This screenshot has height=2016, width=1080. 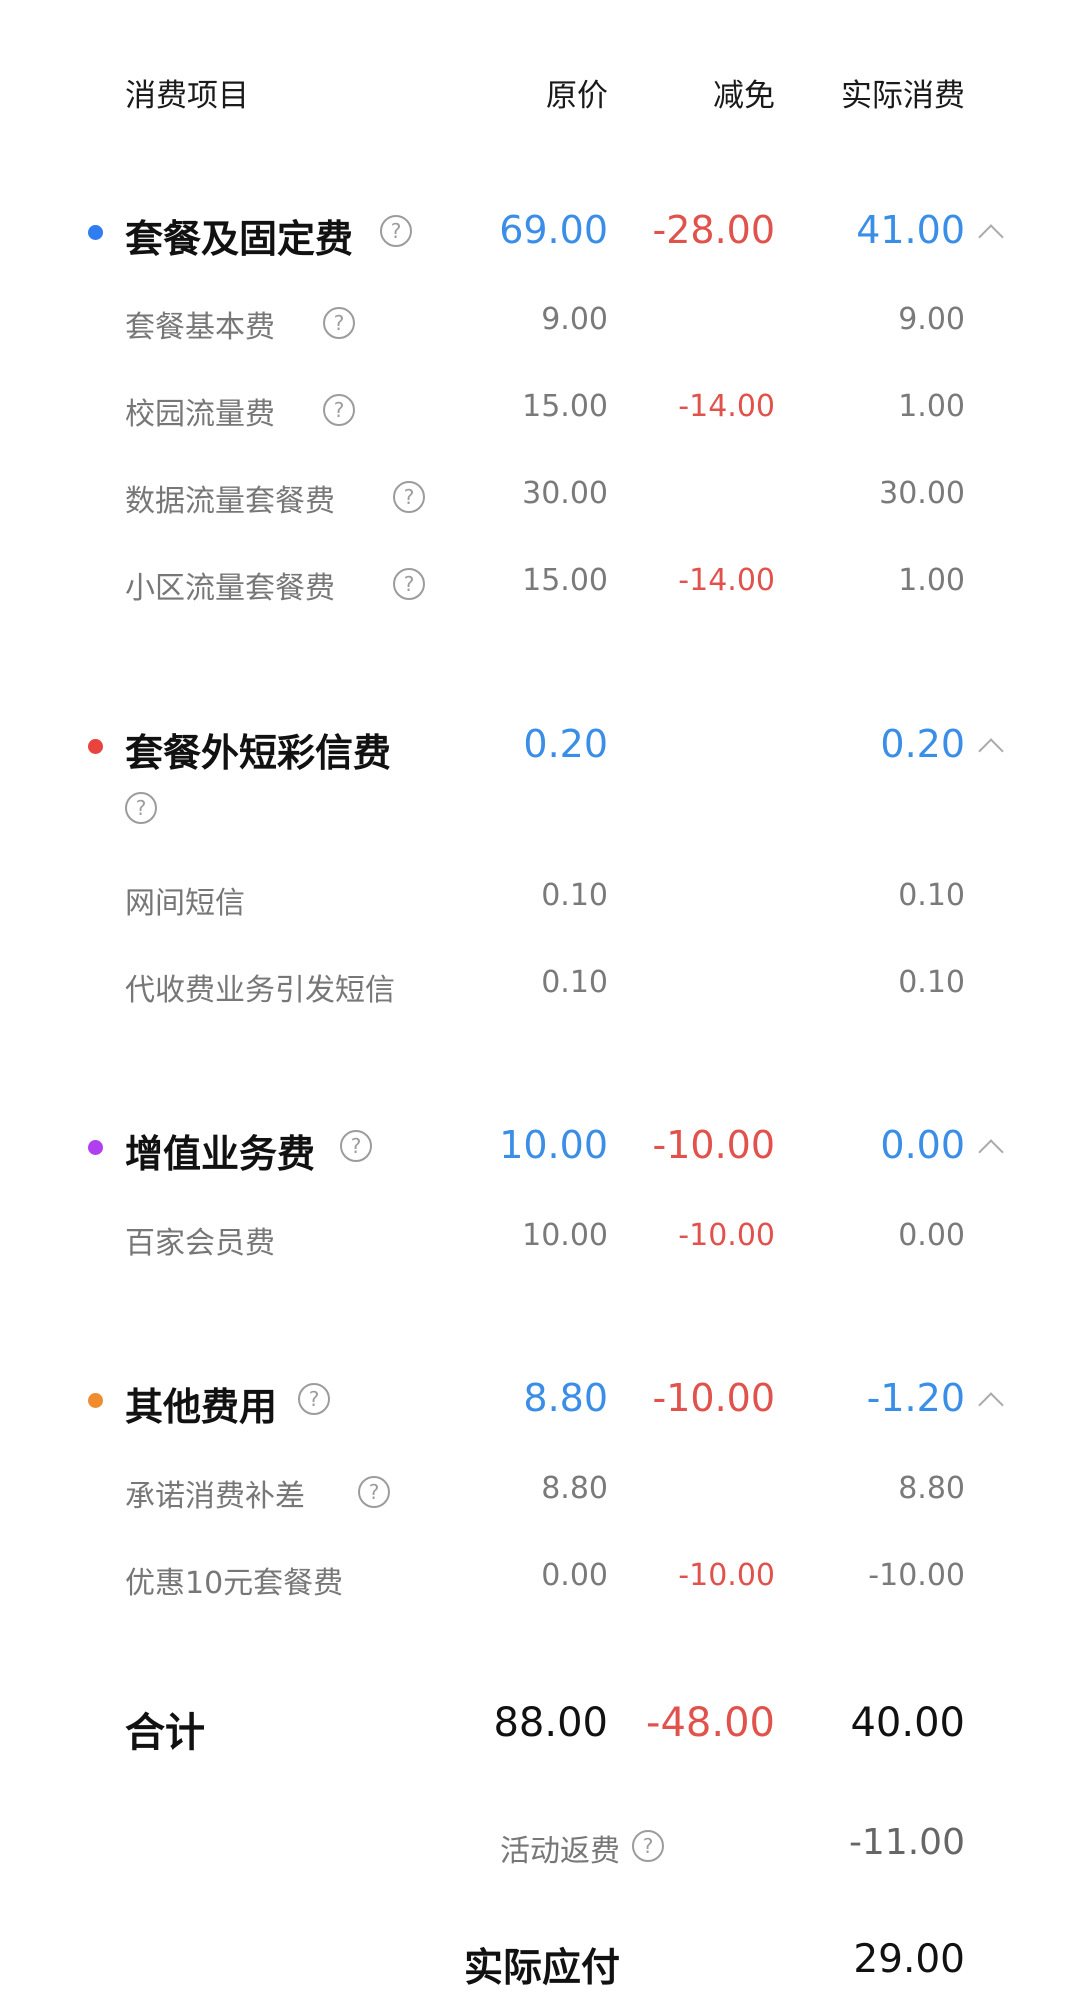 I want to click on total-actual: 40.00, so click(x=907, y=1723).